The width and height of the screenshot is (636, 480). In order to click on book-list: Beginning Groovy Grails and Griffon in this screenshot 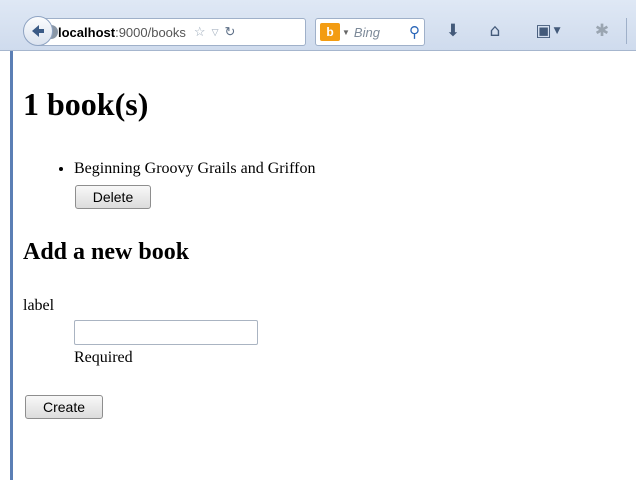, I will do `click(181, 169)`.